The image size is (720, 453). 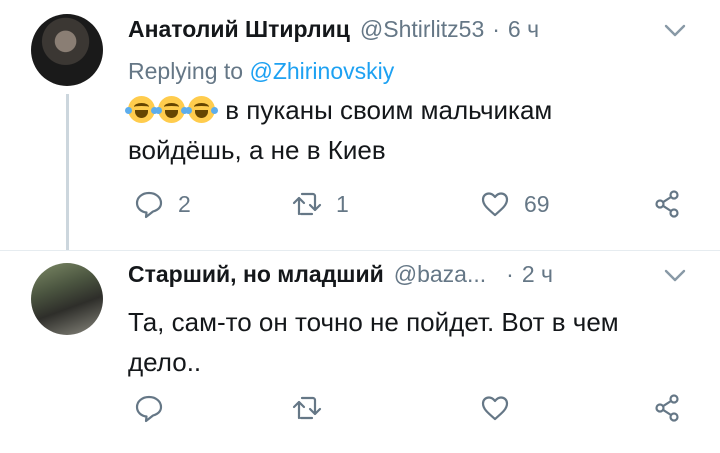 I want to click on replying-mention: @Zhirinovskiy, so click(x=321, y=71).